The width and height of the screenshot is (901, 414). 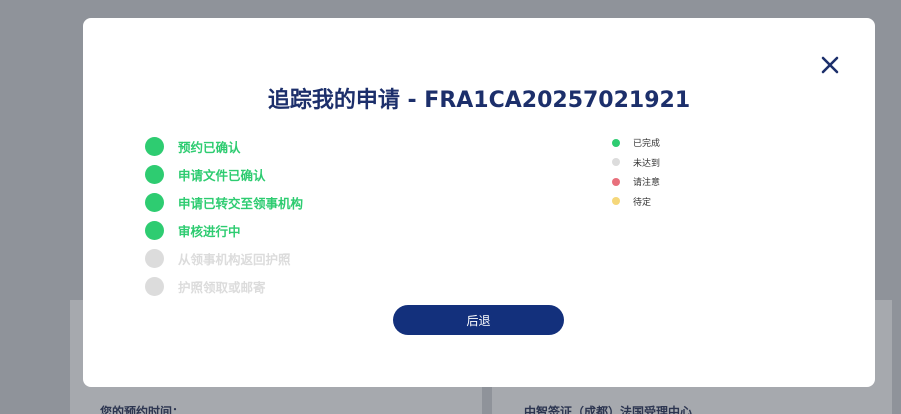 What do you see at coordinates (478, 320) in the screenshot?
I see `back-button: 后退` at bounding box center [478, 320].